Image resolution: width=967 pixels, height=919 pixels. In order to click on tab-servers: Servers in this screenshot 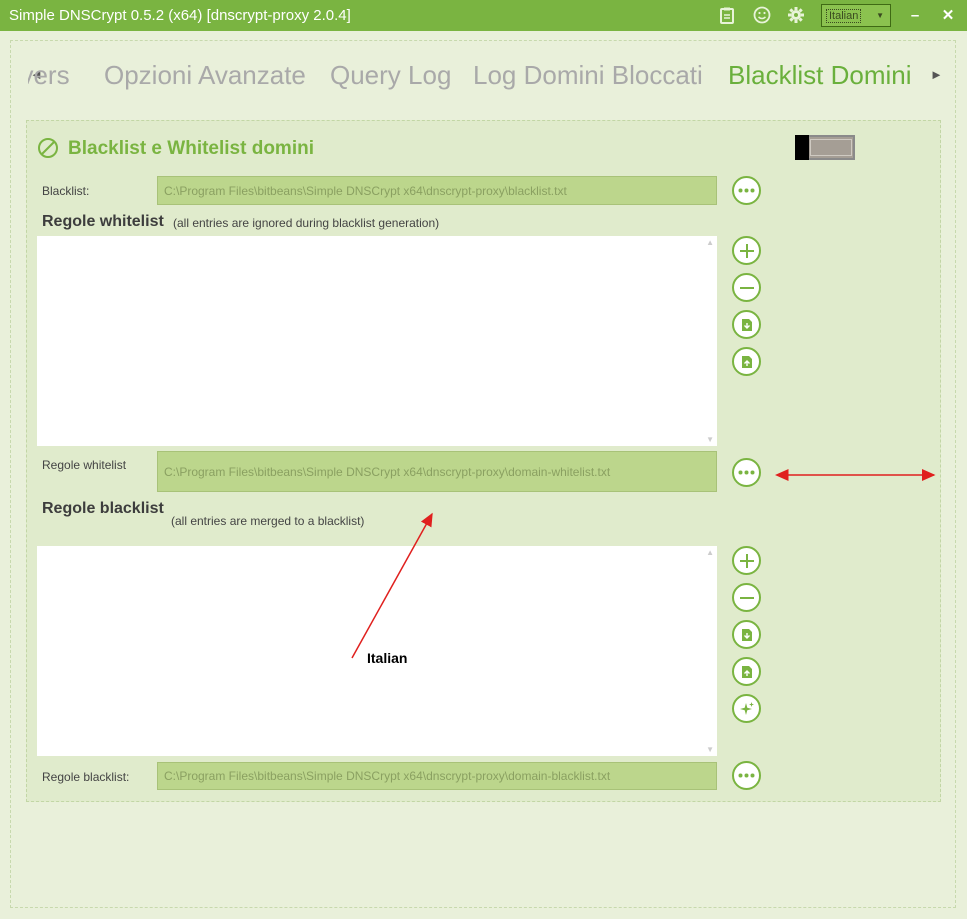, I will do `click(49, 75)`.